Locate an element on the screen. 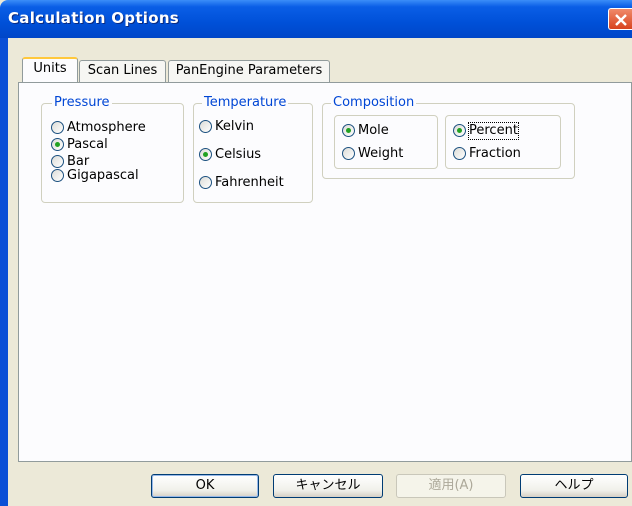 This screenshot has height=506, width=632. composition-group: Composition Mole Weight Percent Fraction is located at coordinates (448, 137).